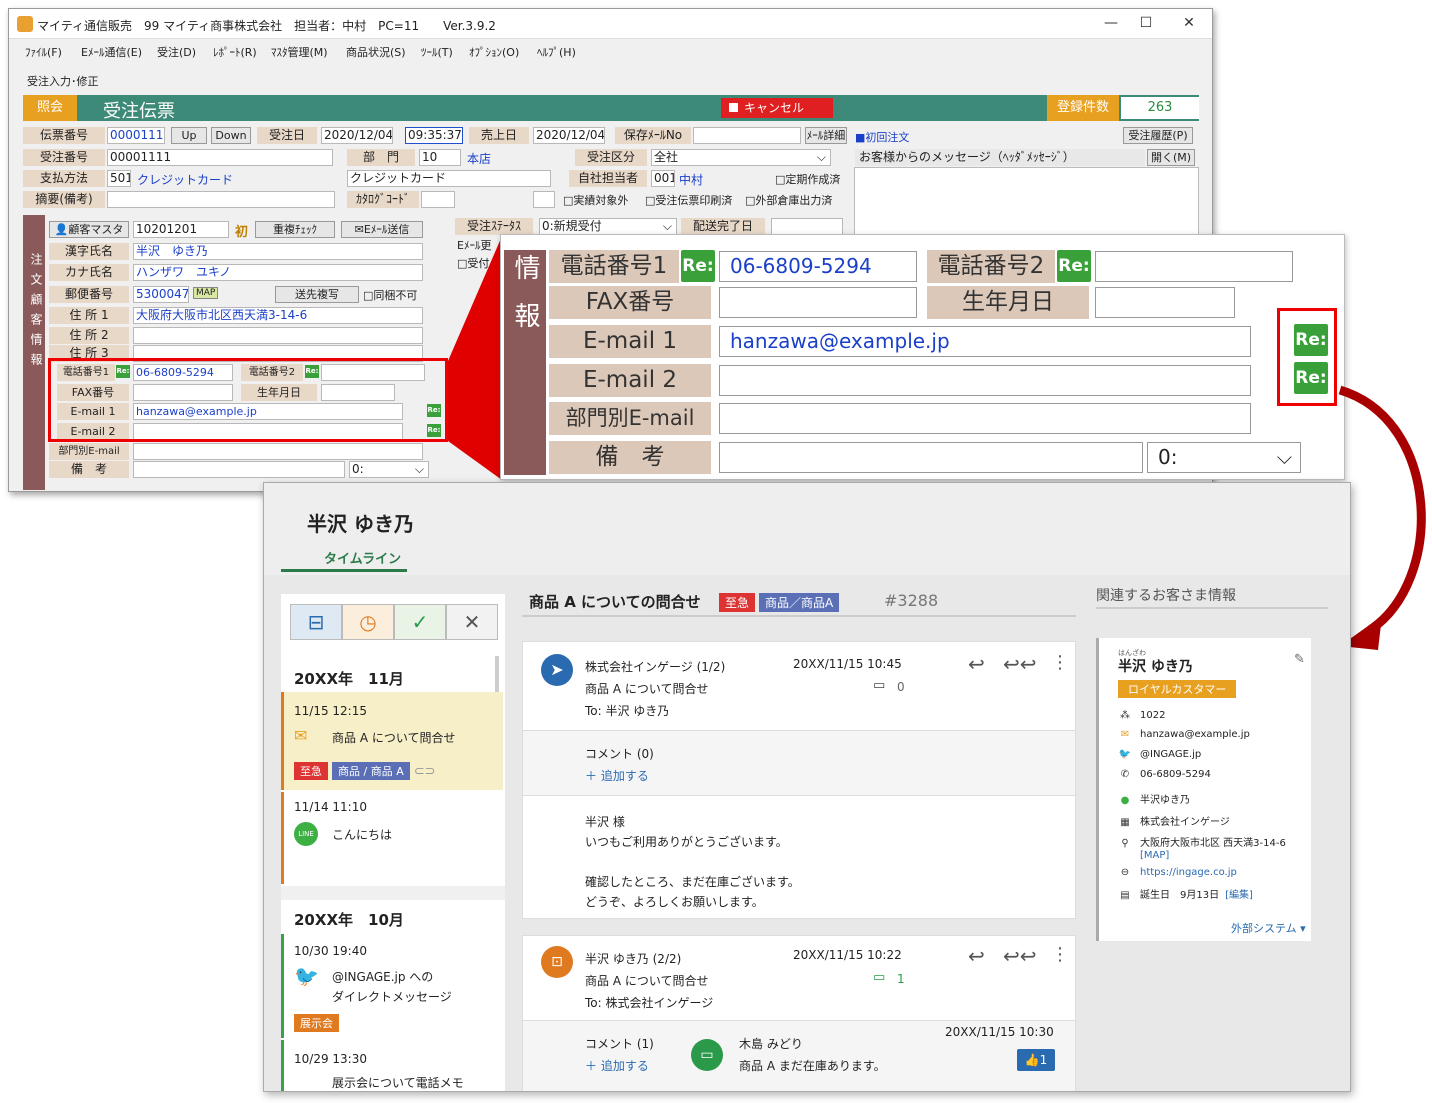 The image size is (1432, 1103). I want to click on pending-filter-button: ◷, so click(368, 622).